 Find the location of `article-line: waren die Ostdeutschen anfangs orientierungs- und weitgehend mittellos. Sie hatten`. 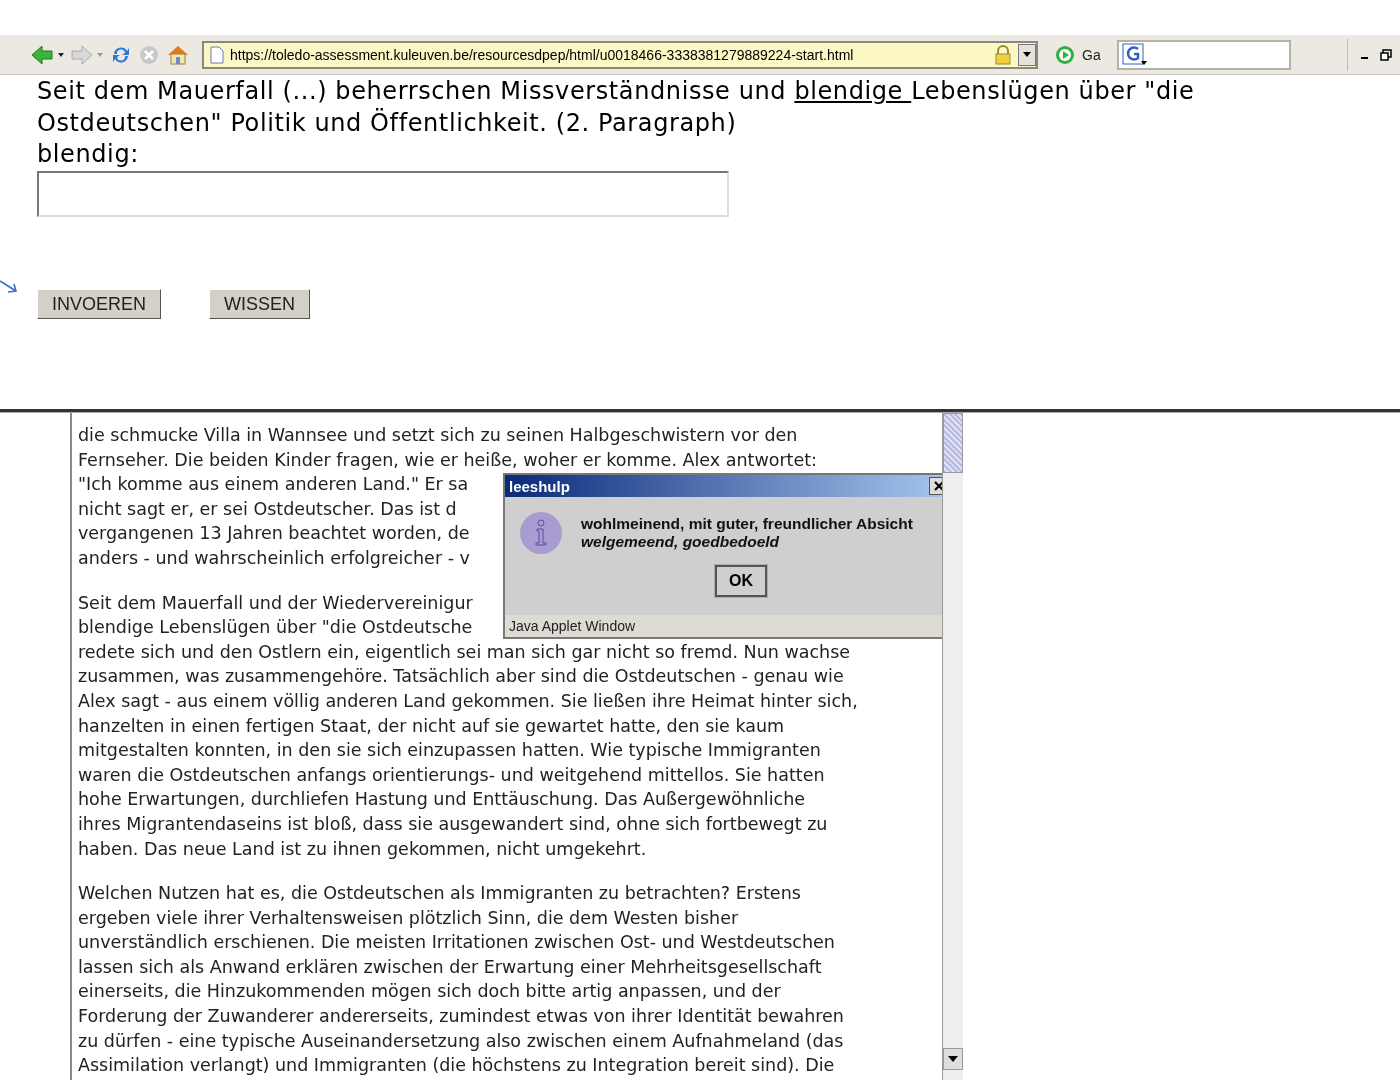

article-line: waren die Ostdeutschen anfangs orientierungs- und weitgehend mittellos. Sie hatten is located at coordinates (451, 775).